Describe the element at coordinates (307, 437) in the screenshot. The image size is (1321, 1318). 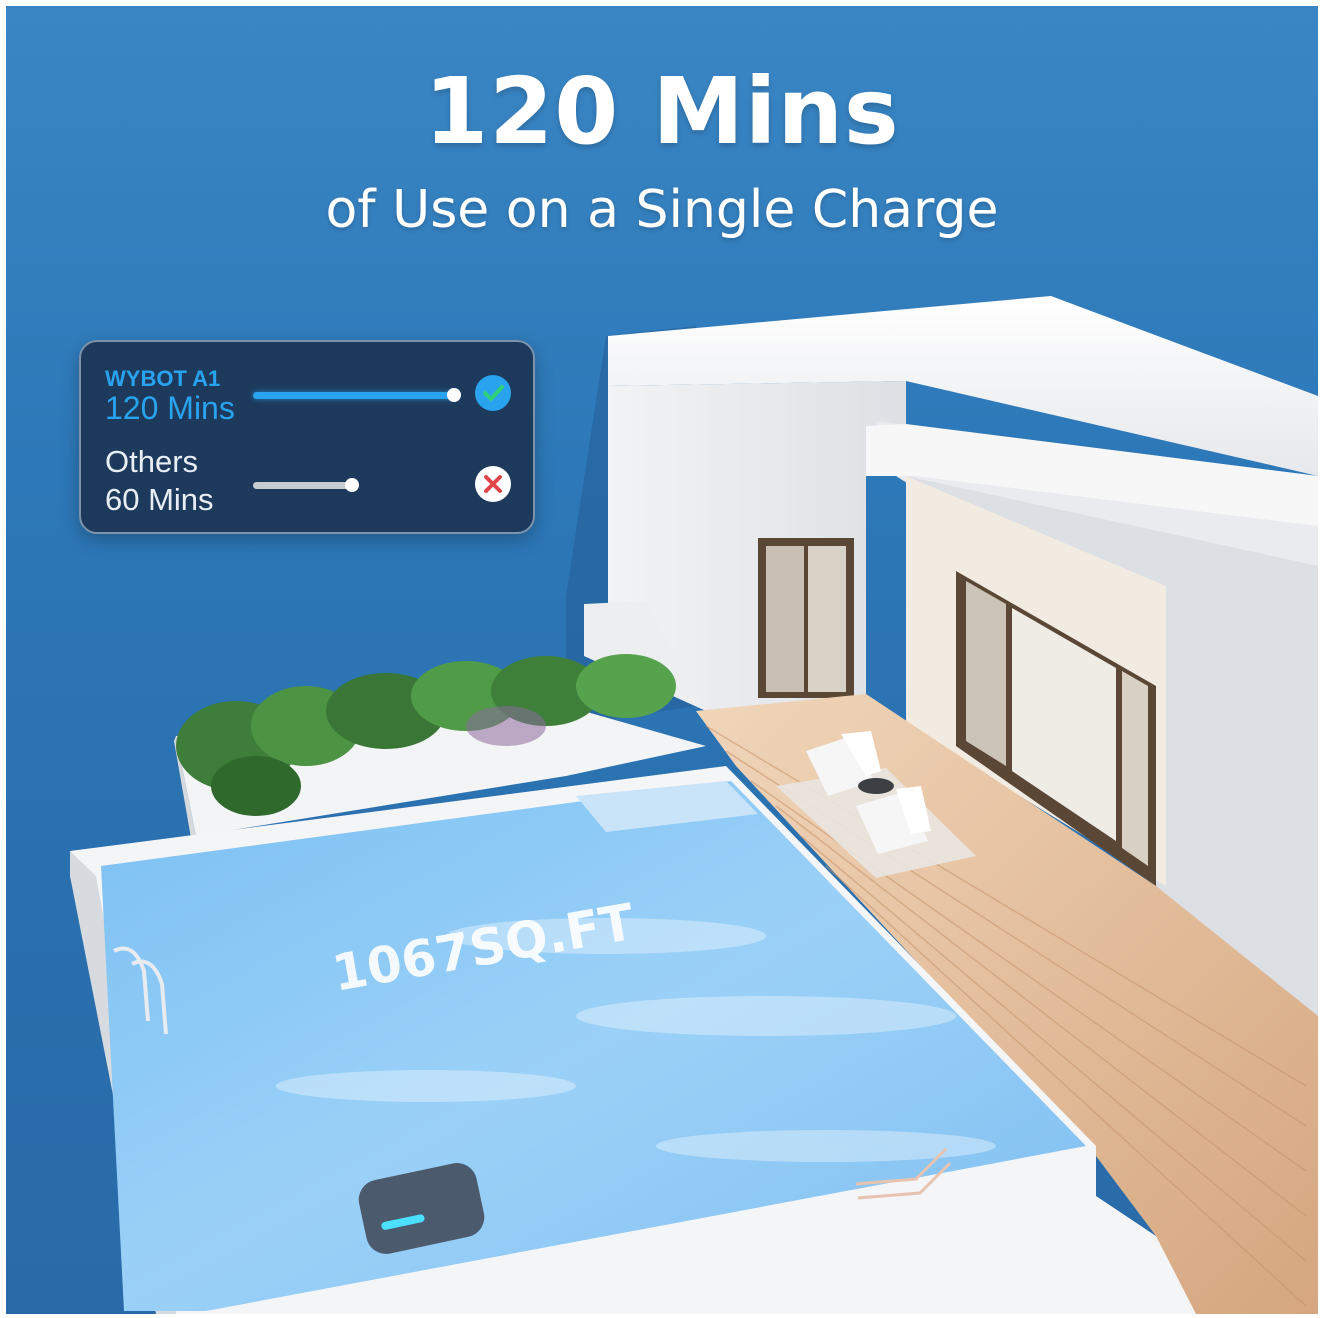
I see `runtime-comparison-card: WYBOT A1 120 Mins Others 60 Mins` at that location.